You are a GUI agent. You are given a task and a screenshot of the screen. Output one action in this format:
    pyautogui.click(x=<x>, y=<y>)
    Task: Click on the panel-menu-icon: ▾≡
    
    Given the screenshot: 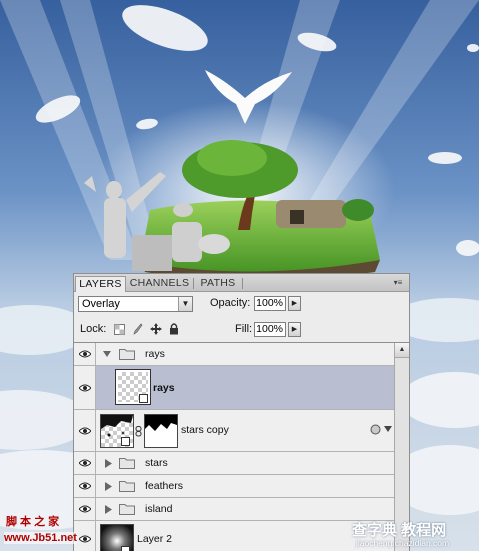 What is the action you would take?
    pyautogui.click(x=398, y=282)
    